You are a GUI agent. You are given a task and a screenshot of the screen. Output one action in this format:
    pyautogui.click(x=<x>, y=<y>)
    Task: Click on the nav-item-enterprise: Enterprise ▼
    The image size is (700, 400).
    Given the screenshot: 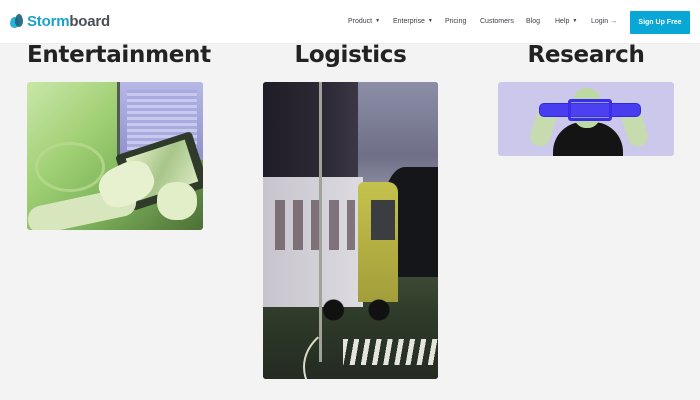 What is the action you would take?
    pyautogui.click(x=413, y=21)
    